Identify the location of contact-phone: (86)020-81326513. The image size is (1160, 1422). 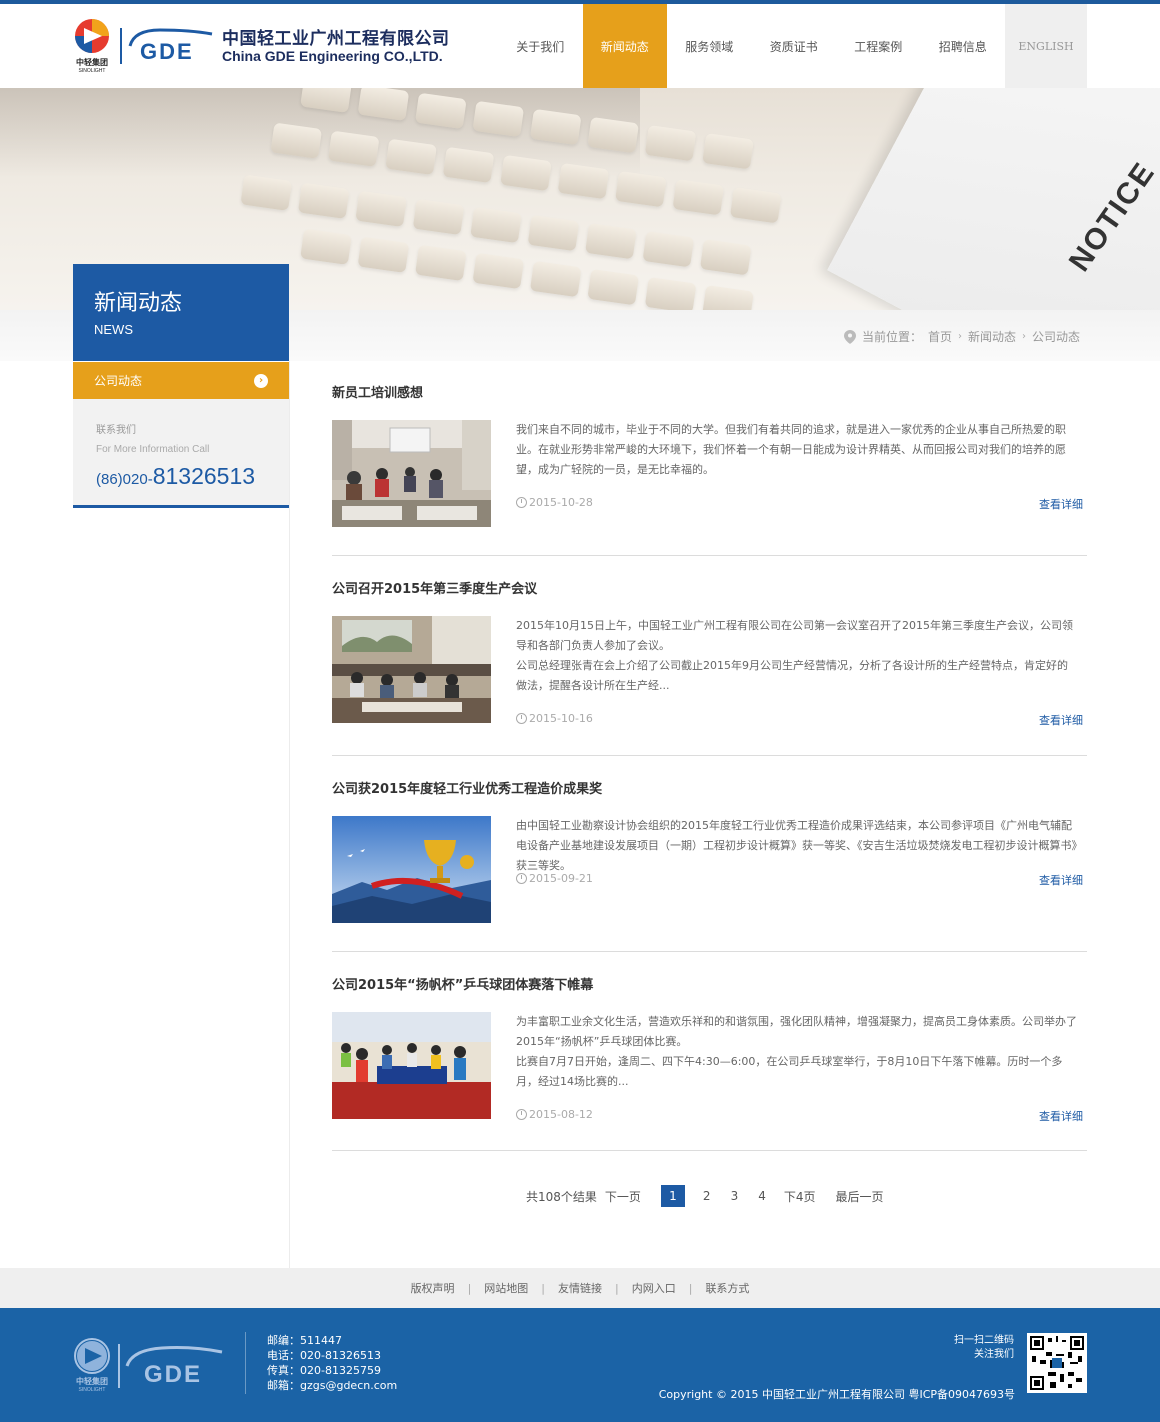
(192, 476).